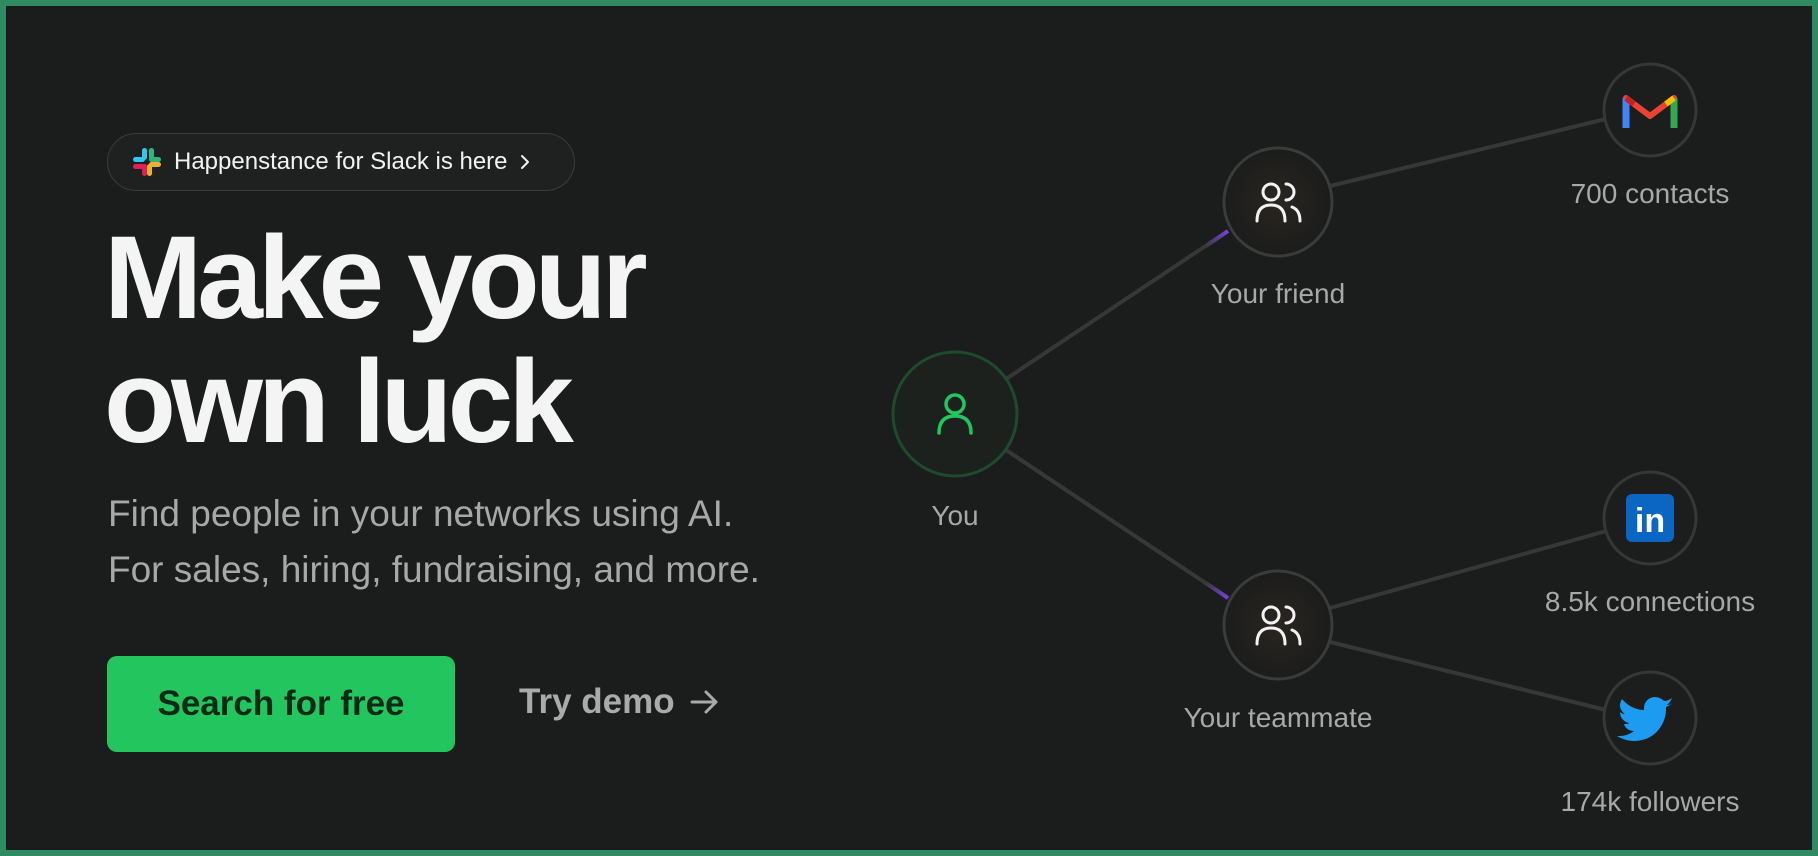 This screenshot has height=856, width=1818. Describe the element at coordinates (1650, 193) in the screenshot. I see `gmail-contacts-label: 700 contacts` at that location.